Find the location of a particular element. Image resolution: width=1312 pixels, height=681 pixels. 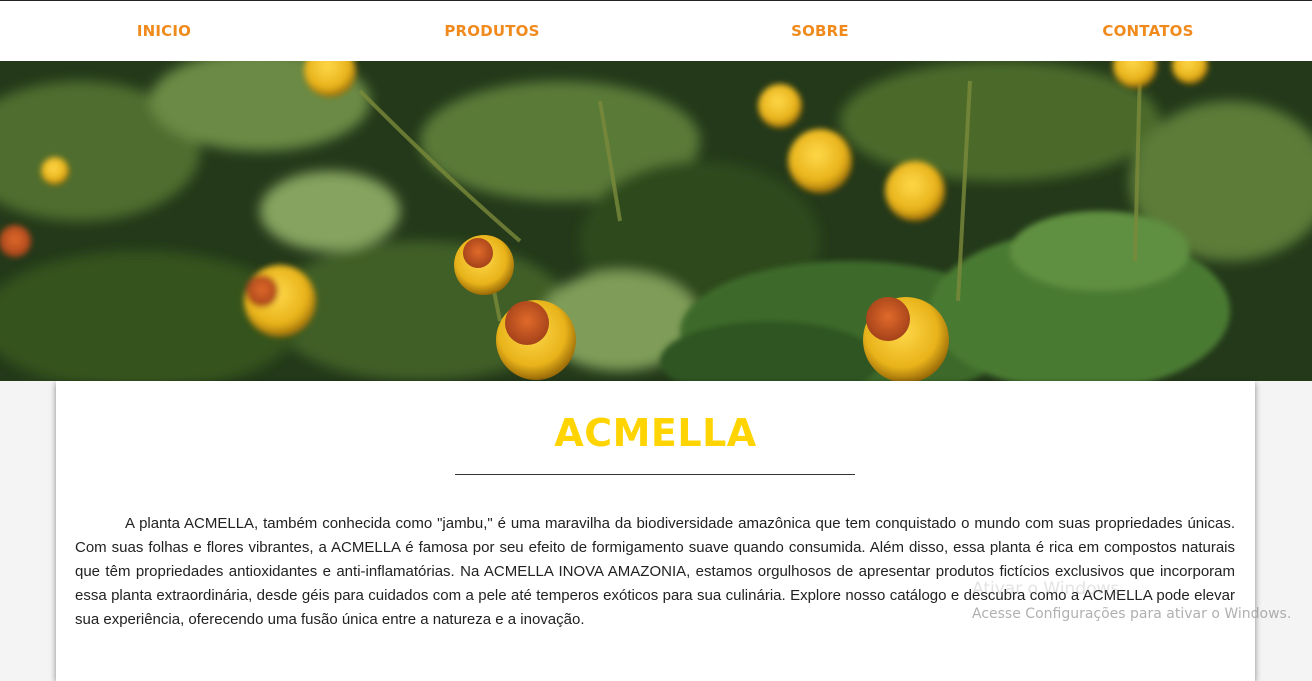

top-navigation: INICIO PRODUTOS SOBRE CONTATOS is located at coordinates (656, 30).